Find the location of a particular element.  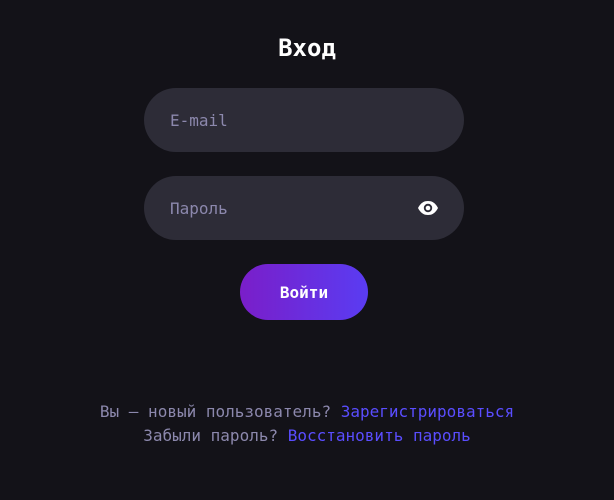

email-field-container is located at coordinates (304, 120).